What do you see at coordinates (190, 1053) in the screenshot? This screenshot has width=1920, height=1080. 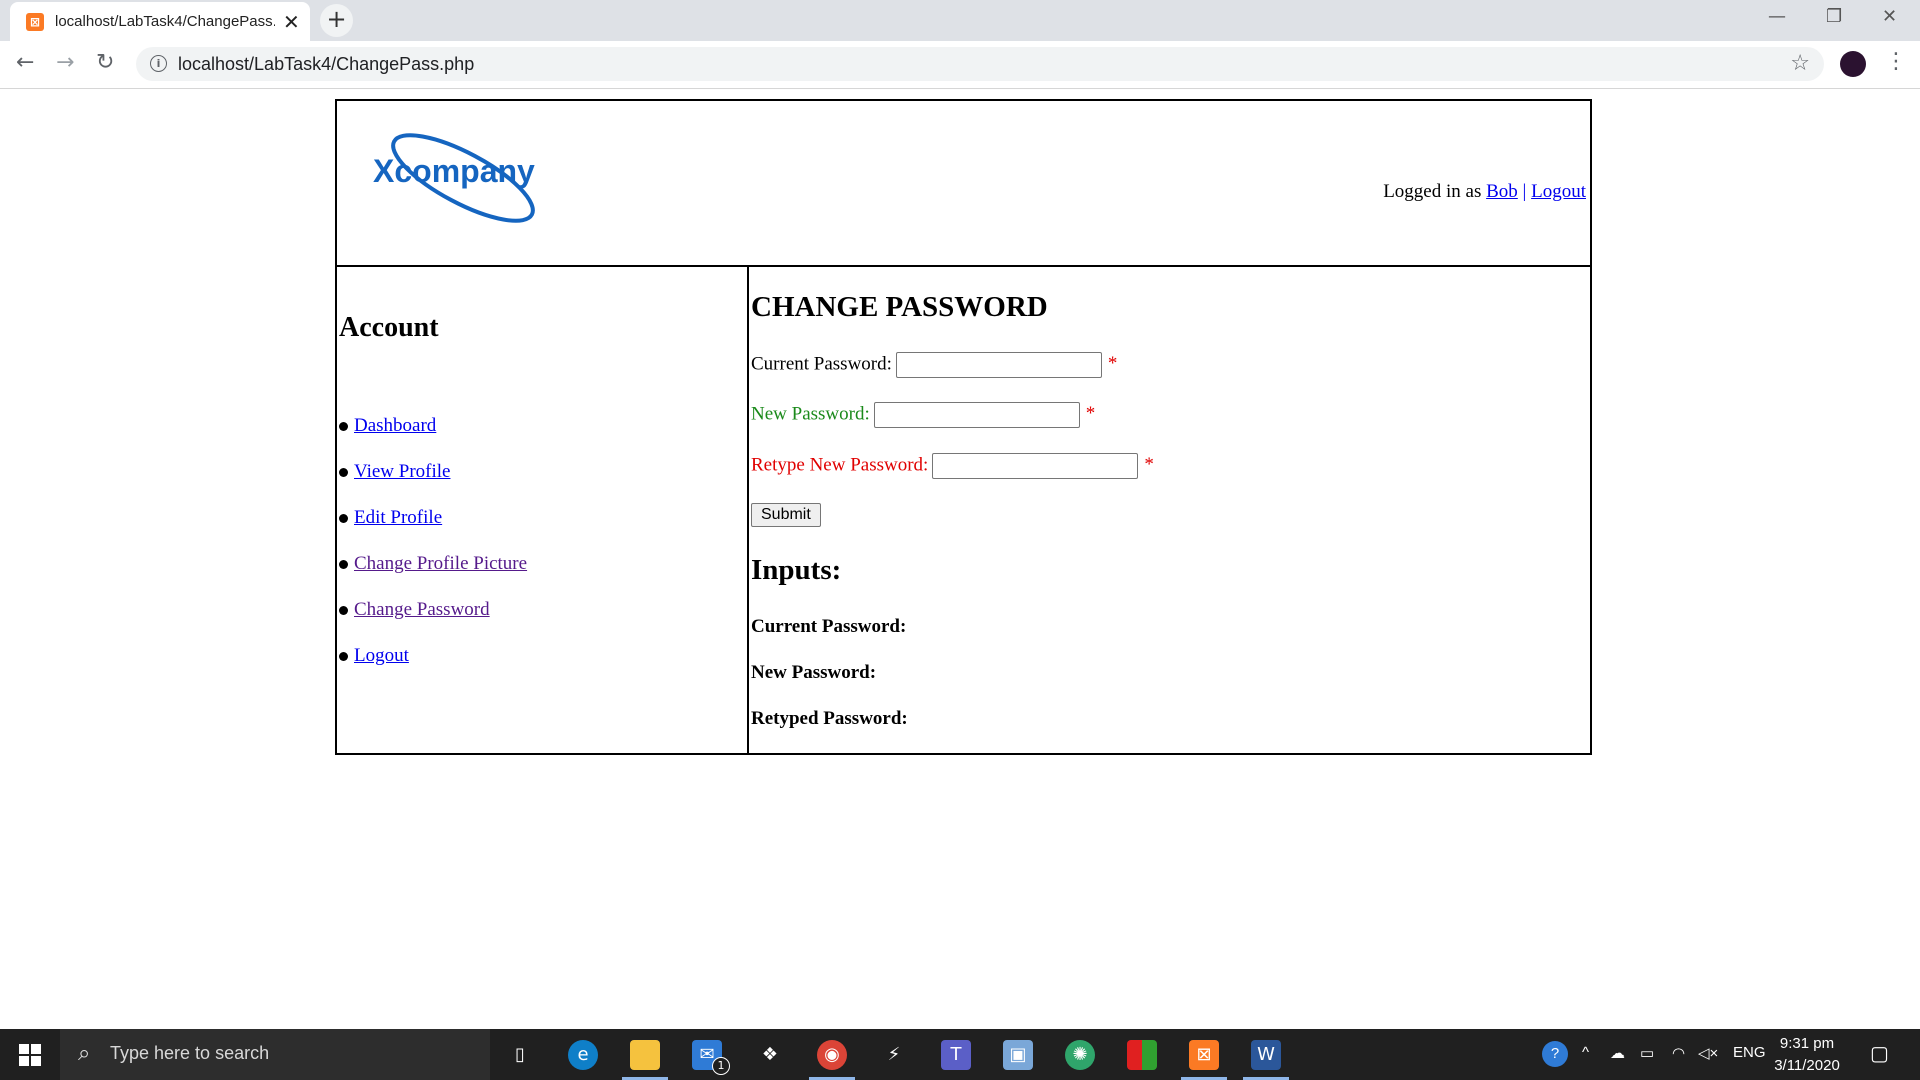 I see `search-placeholder: Type here to search` at bounding box center [190, 1053].